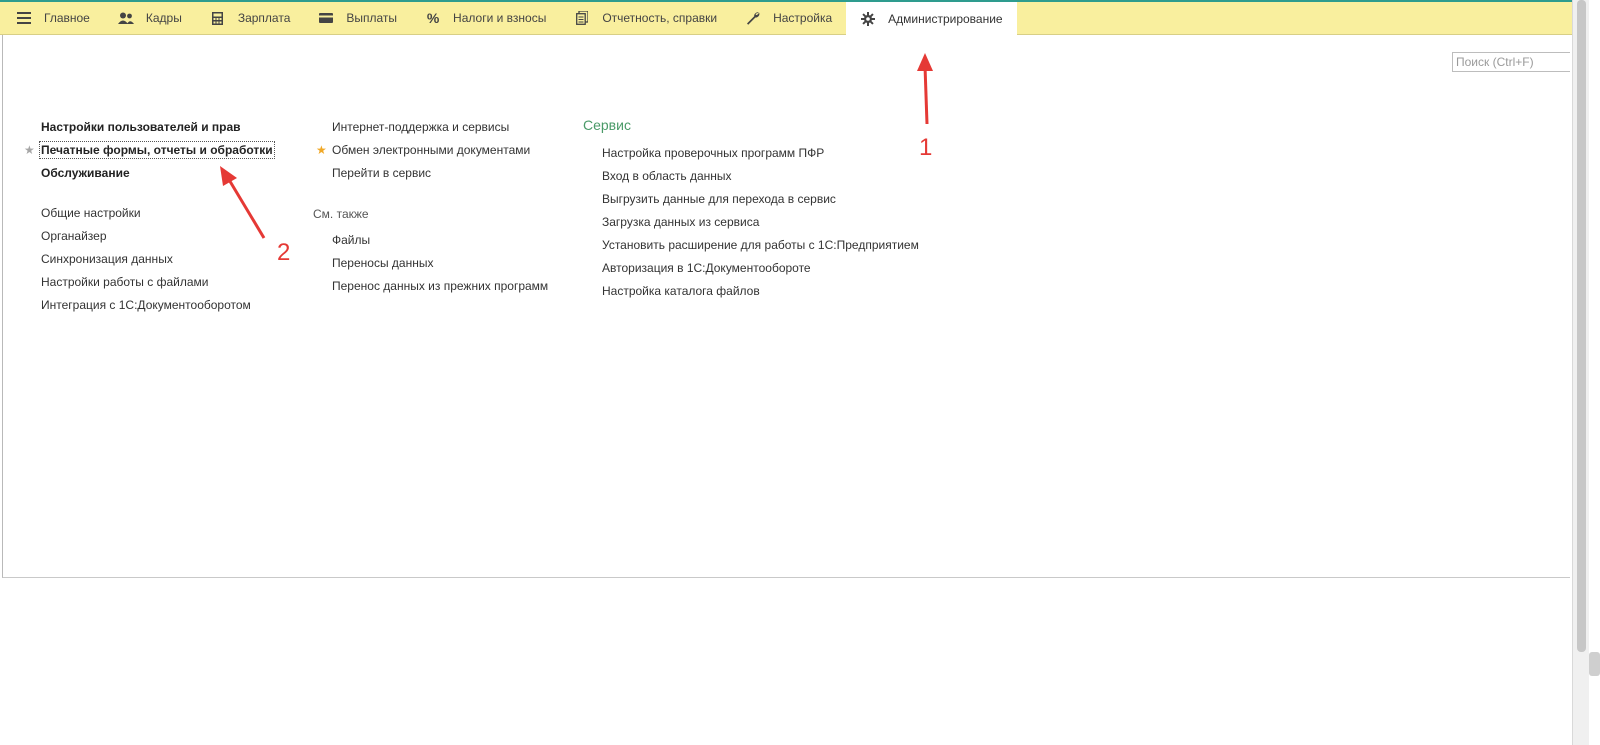 This screenshot has height=745, width=1600. Describe the element at coordinates (803, 18) in the screenshot. I see `tab-label: Настройка` at that location.